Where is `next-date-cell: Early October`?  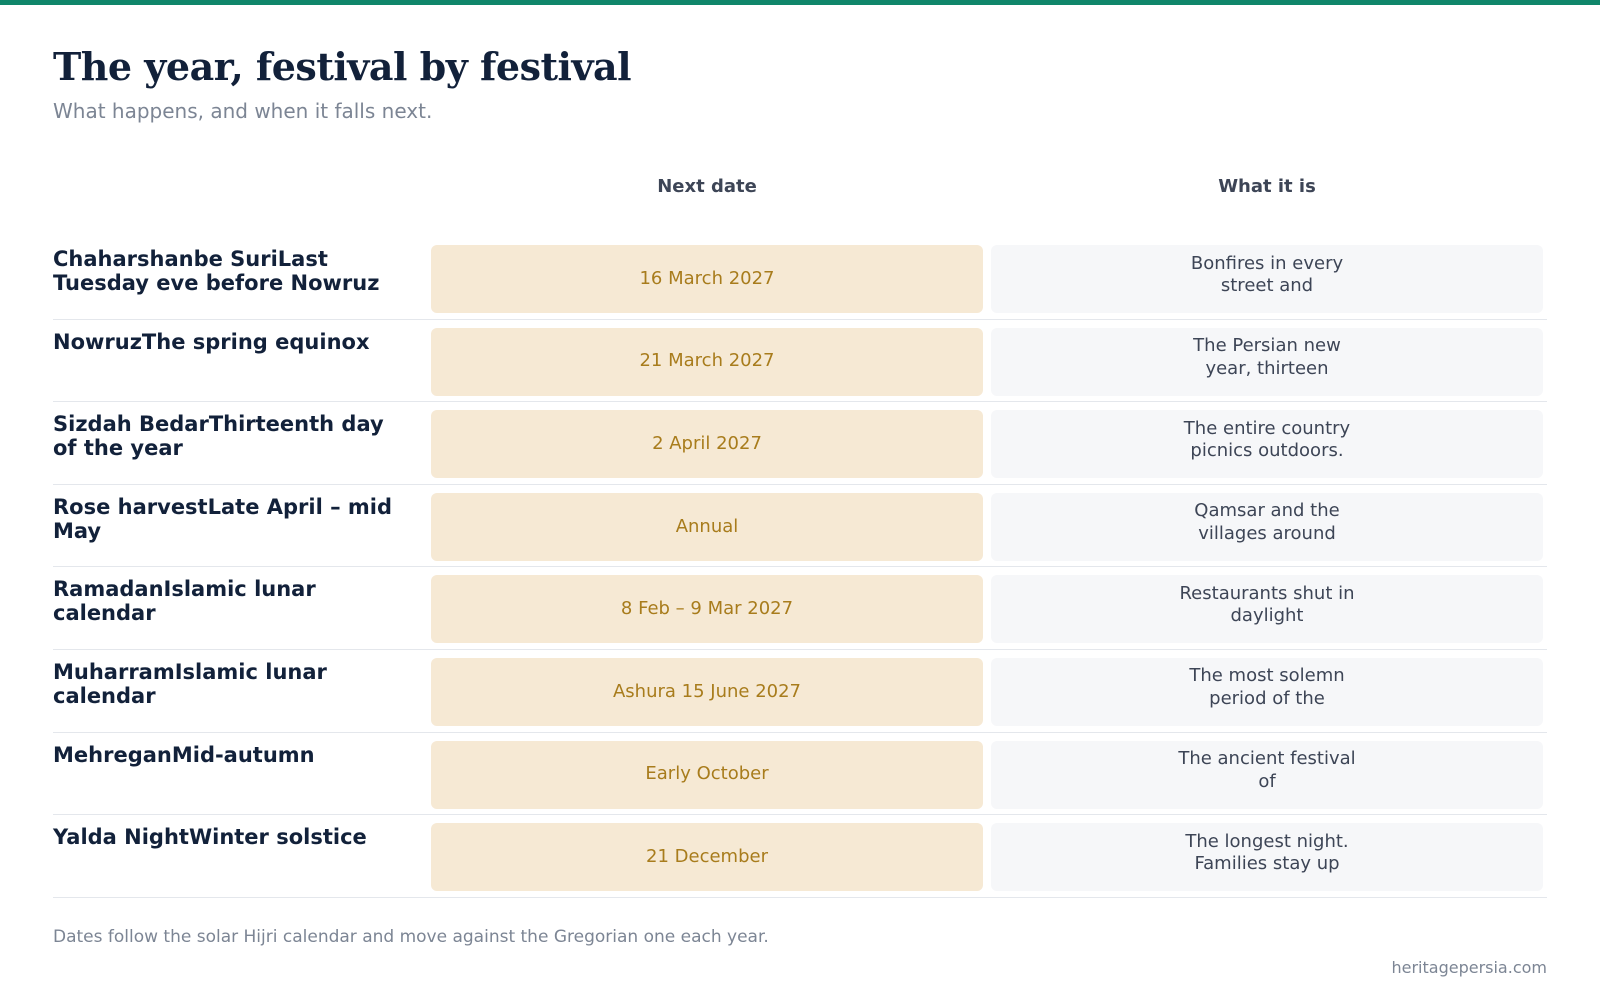
next-date-cell: Early October is located at coordinates (707, 774).